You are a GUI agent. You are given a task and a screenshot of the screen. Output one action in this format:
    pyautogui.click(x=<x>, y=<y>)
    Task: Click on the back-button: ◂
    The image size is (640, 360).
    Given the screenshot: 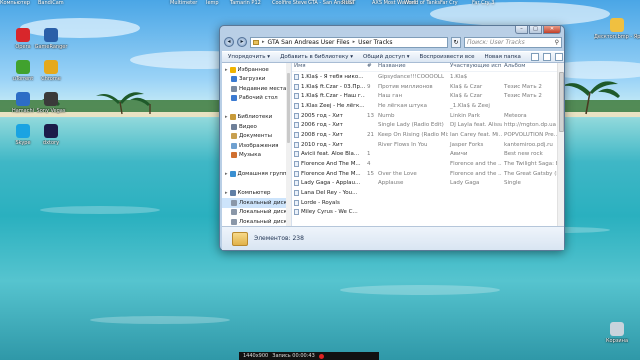 What is the action you would take?
    pyautogui.click(x=229, y=42)
    